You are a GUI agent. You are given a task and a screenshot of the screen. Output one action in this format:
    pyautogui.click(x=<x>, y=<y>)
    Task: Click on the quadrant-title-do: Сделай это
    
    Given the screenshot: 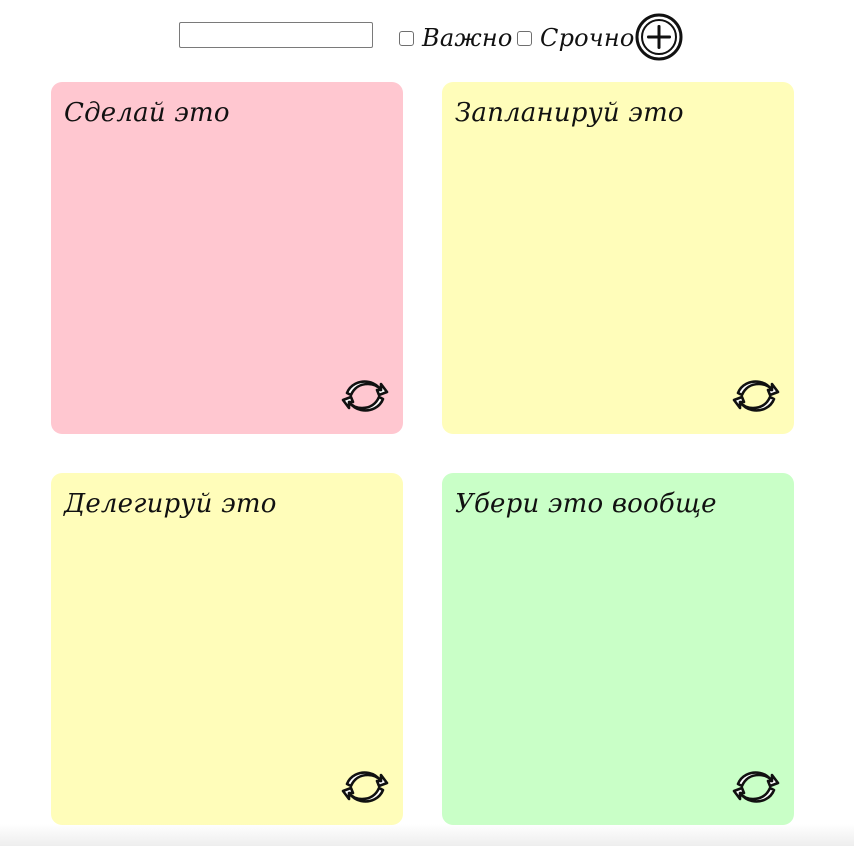 What is the action you would take?
    pyautogui.click(x=147, y=113)
    